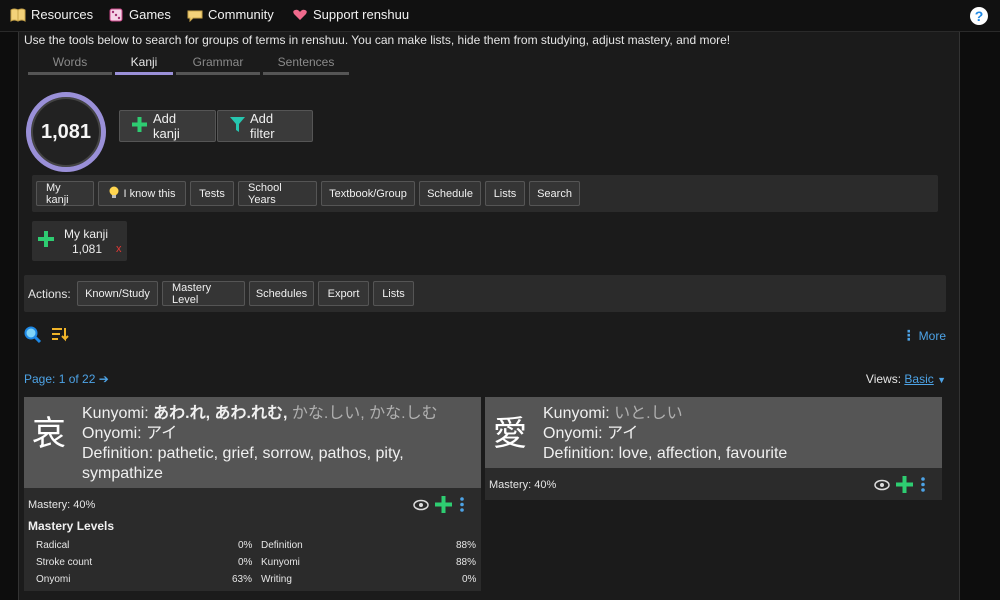  What do you see at coordinates (241, 14) in the screenshot?
I see `nav-community-label: Community` at bounding box center [241, 14].